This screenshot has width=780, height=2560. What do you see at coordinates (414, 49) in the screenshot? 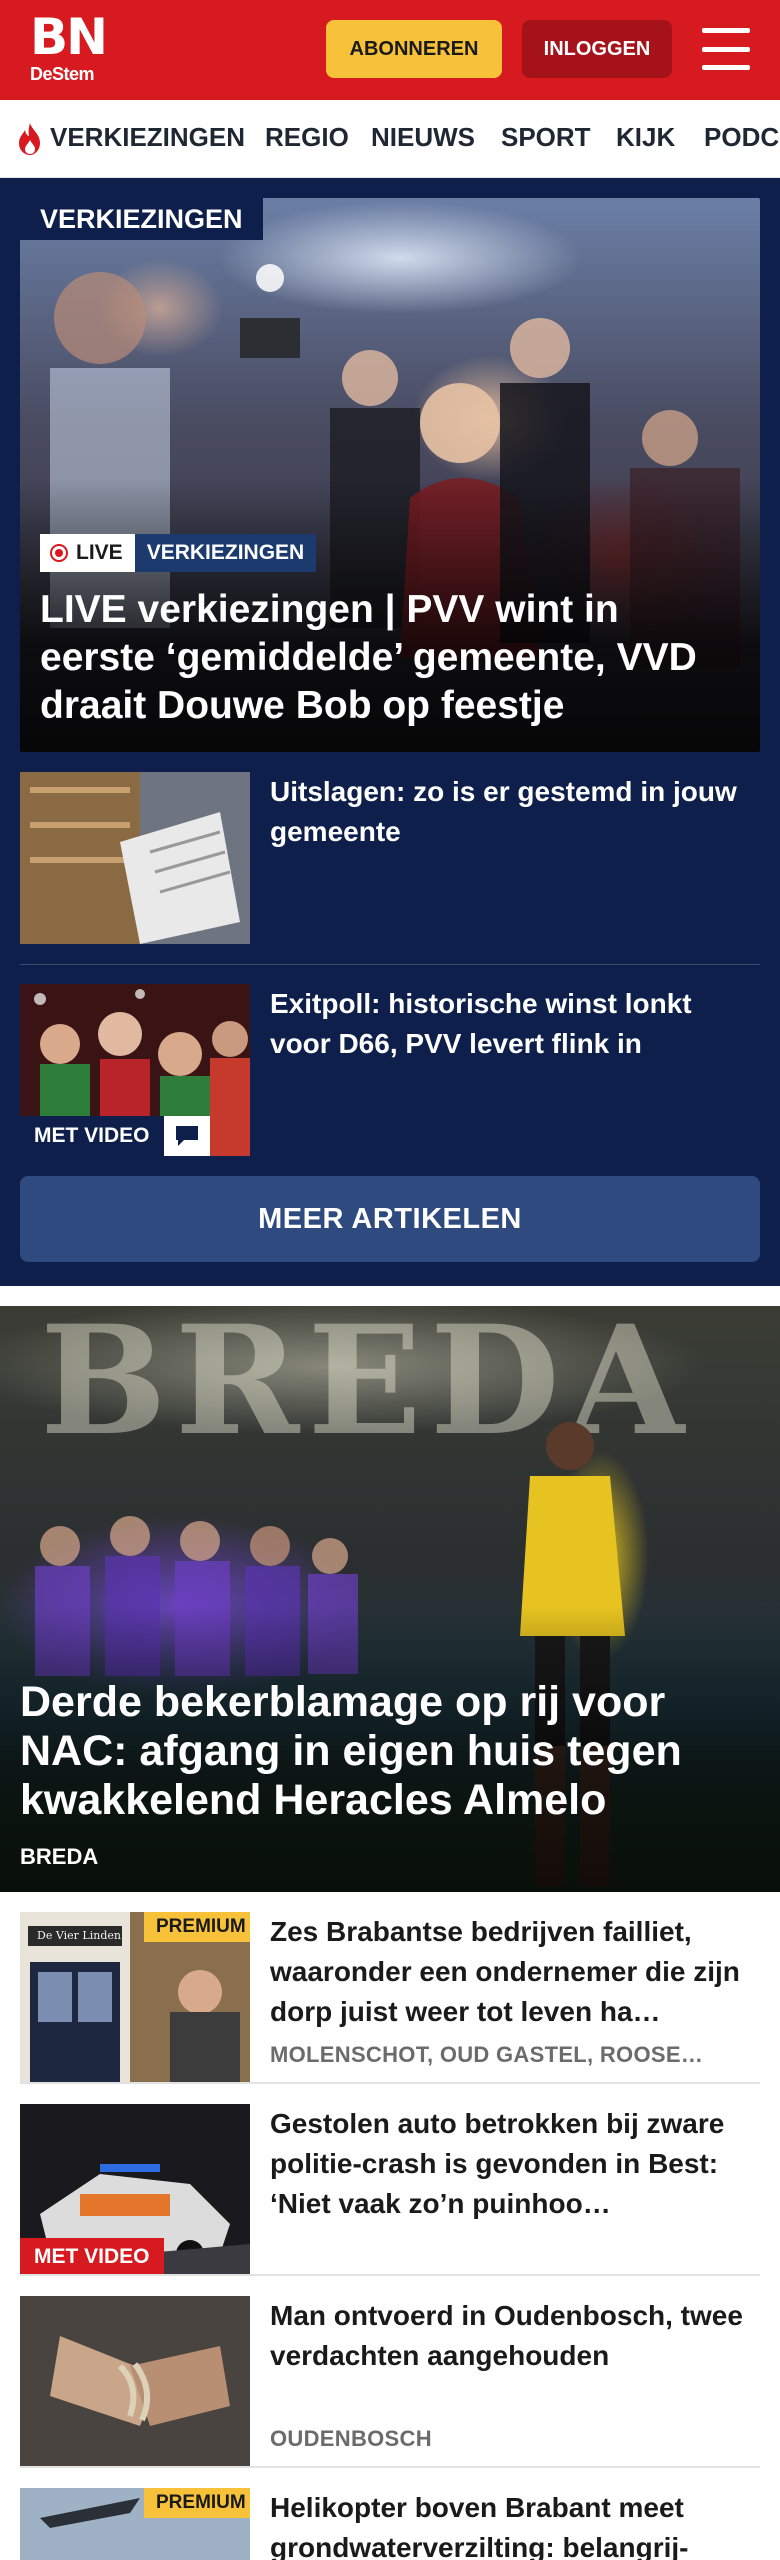
I see `subscribe-button: ABONNEREN` at bounding box center [414, 49].